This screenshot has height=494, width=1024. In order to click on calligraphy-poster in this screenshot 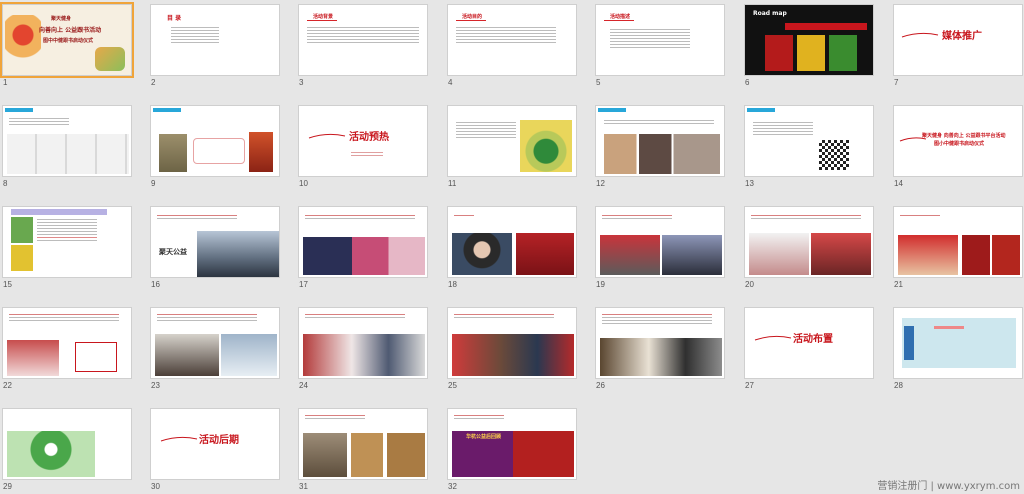, I will do `click(546, 146)`.